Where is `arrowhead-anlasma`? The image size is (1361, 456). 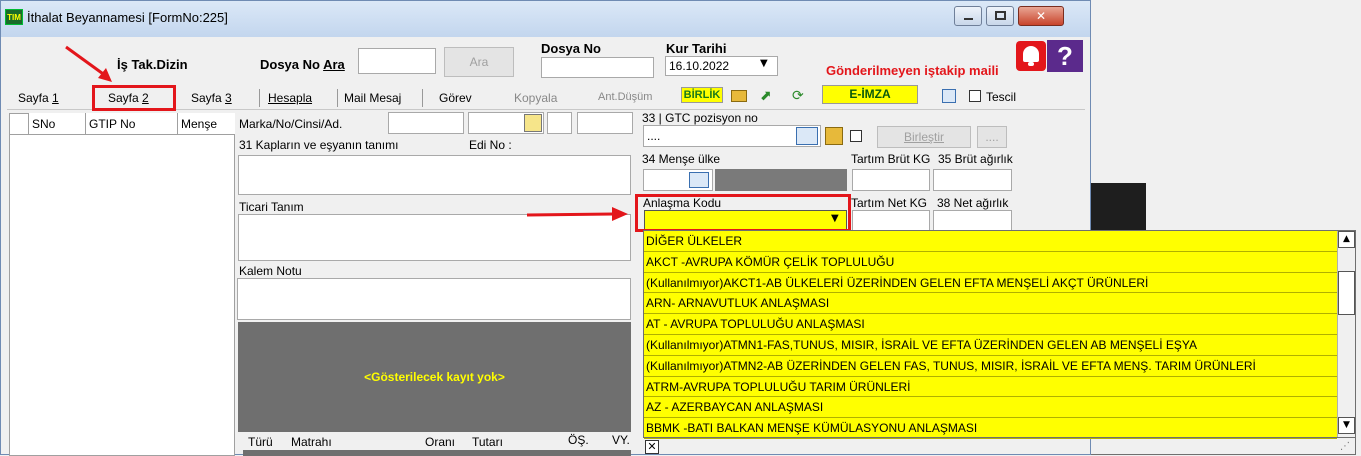 arrowhead-anlasma is located at coordinates (620, 214).